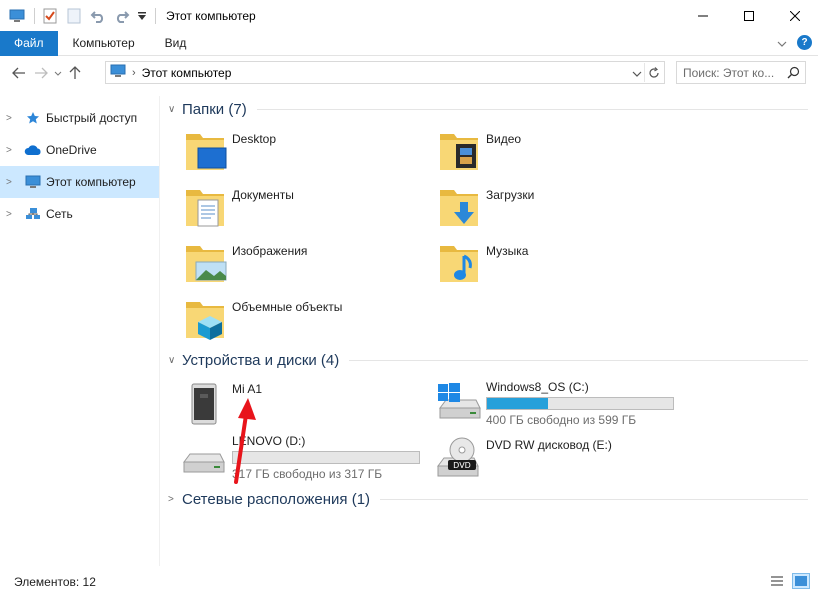 The height and width of the screenshot is (593, 818). What do you see at coordinates (794, 42) in the screenshot?
I see `ribbon-controls: ?` at bounding box center [794, 42].